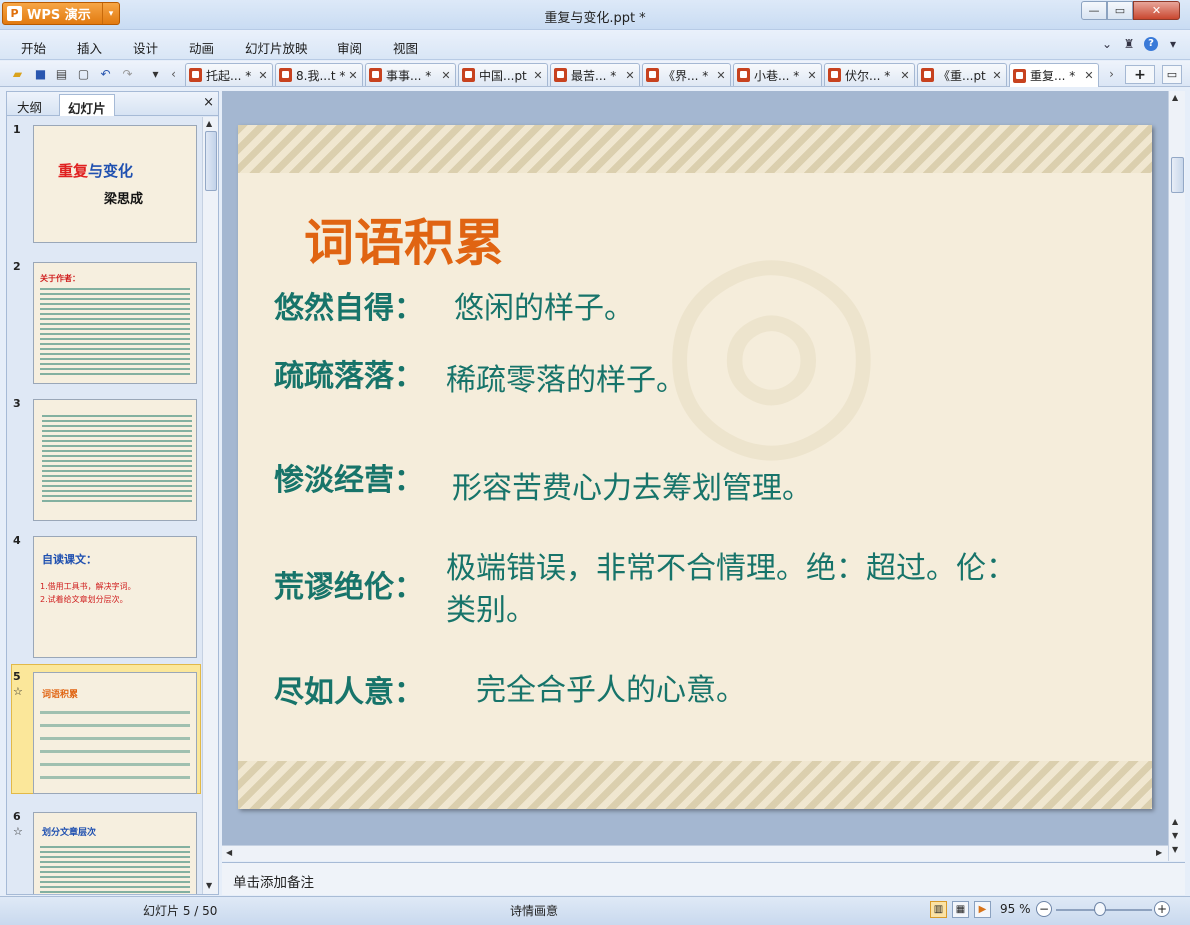 This screenshot has height=925, width=1190. What do you see at coordinates (276, 47) in the screenshot?
I see `menu-slideshow: 幻灯片放映` at bounding box center [276, 47].